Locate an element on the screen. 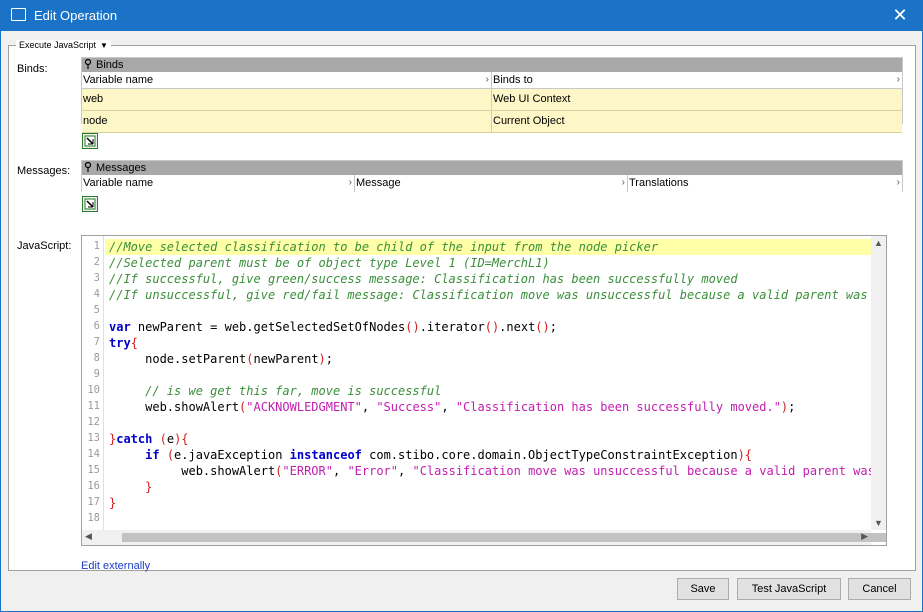 Image resolution: width=923 pixels, height=612 pixels. window-icon is located at coordinates (18, 14).